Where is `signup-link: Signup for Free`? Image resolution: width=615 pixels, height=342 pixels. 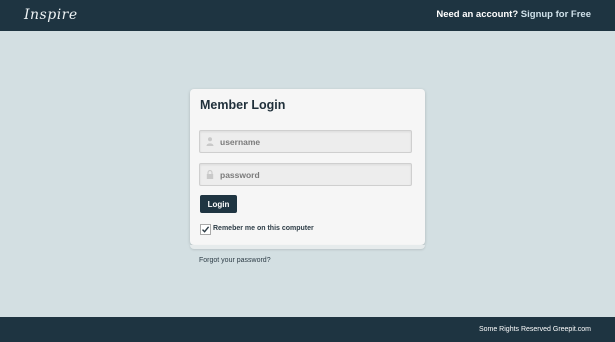
signup-link: Signup for Free is located at coordinates (556, 14).